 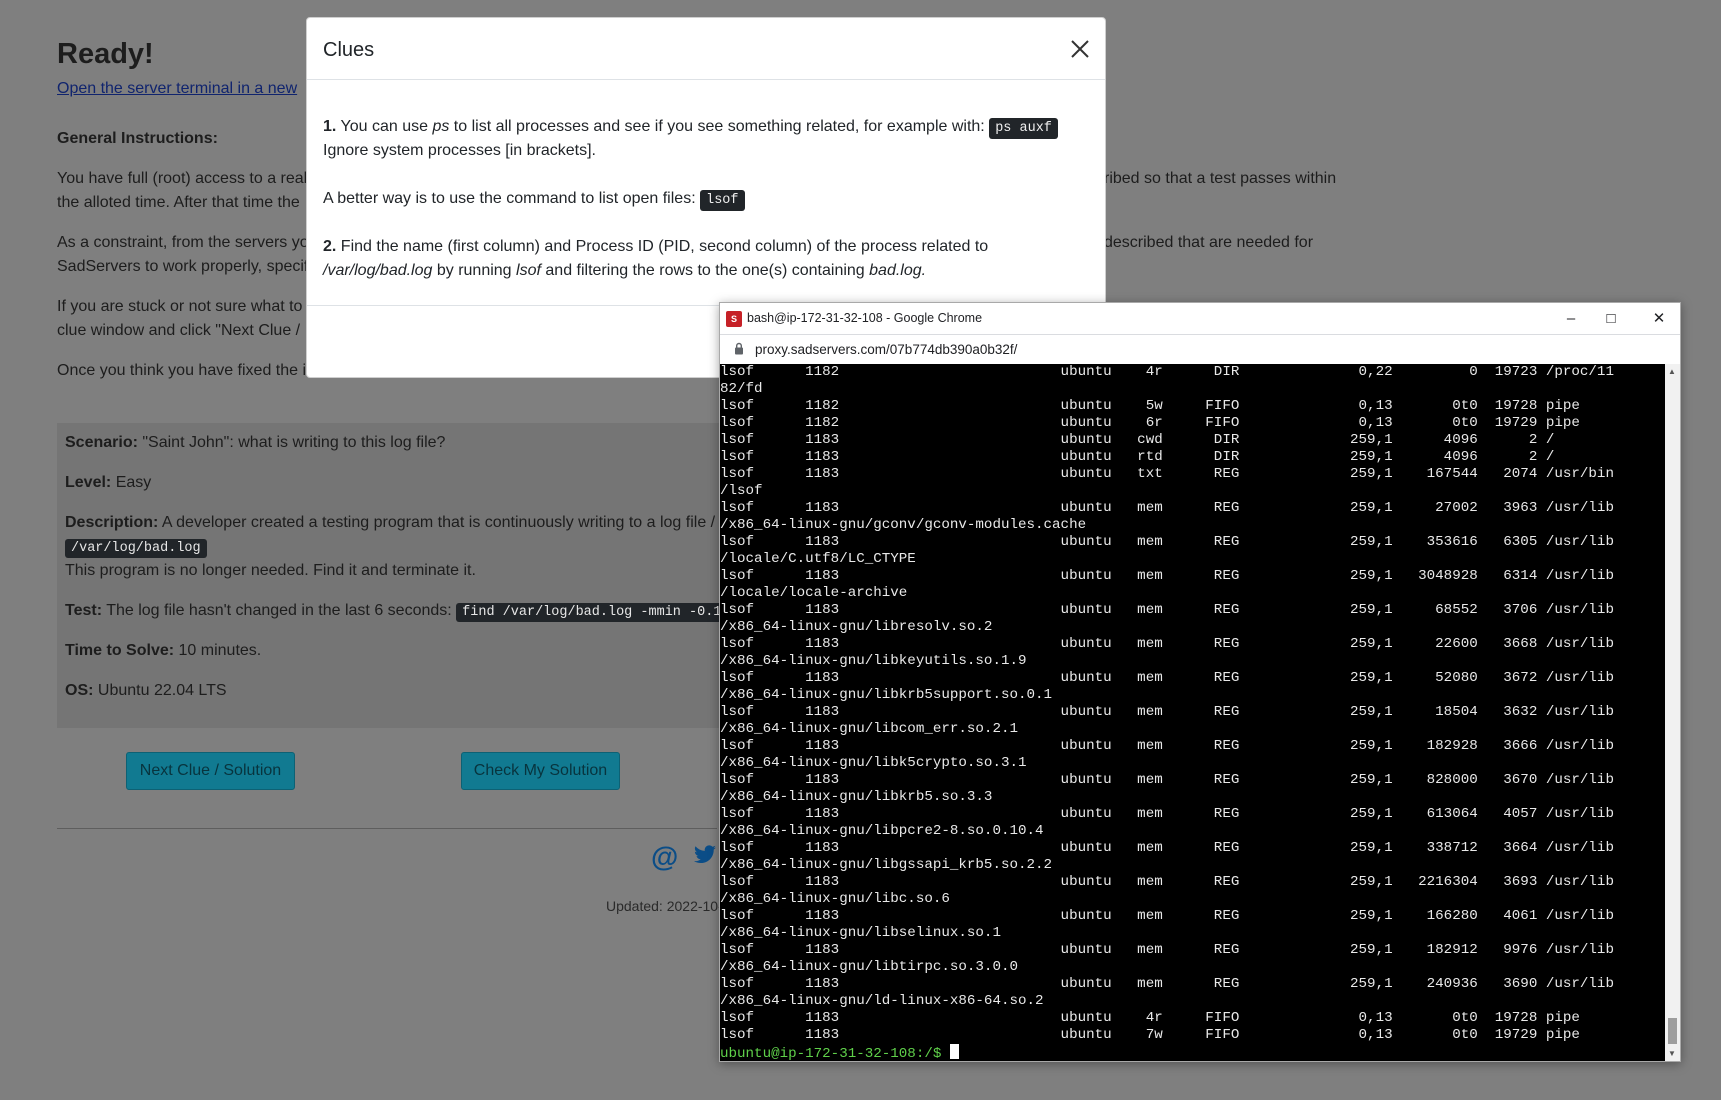 I want to click on time-label: Time to Solve:, so click(x=120, y=650).